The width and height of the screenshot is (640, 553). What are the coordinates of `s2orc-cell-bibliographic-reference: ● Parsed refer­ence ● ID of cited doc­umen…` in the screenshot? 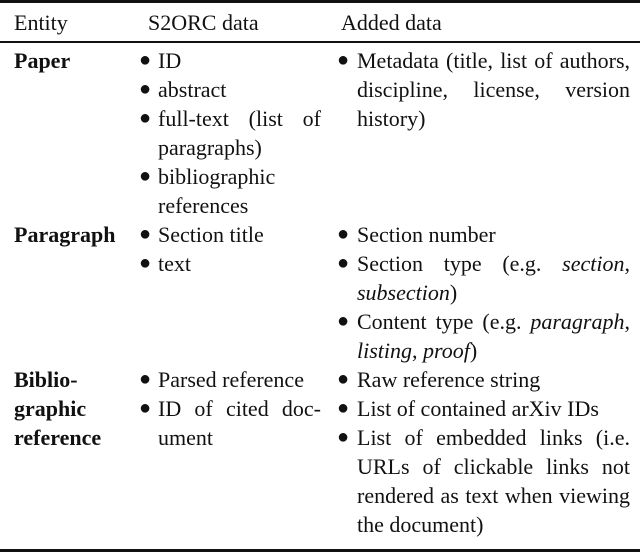 It's located at (227, 452).